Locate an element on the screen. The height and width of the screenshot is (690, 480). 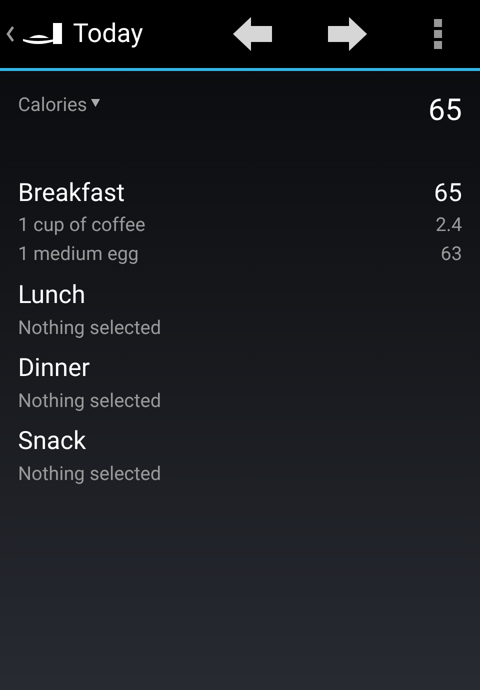
dropdown-caret-icon is located at coordinates (95, 103).